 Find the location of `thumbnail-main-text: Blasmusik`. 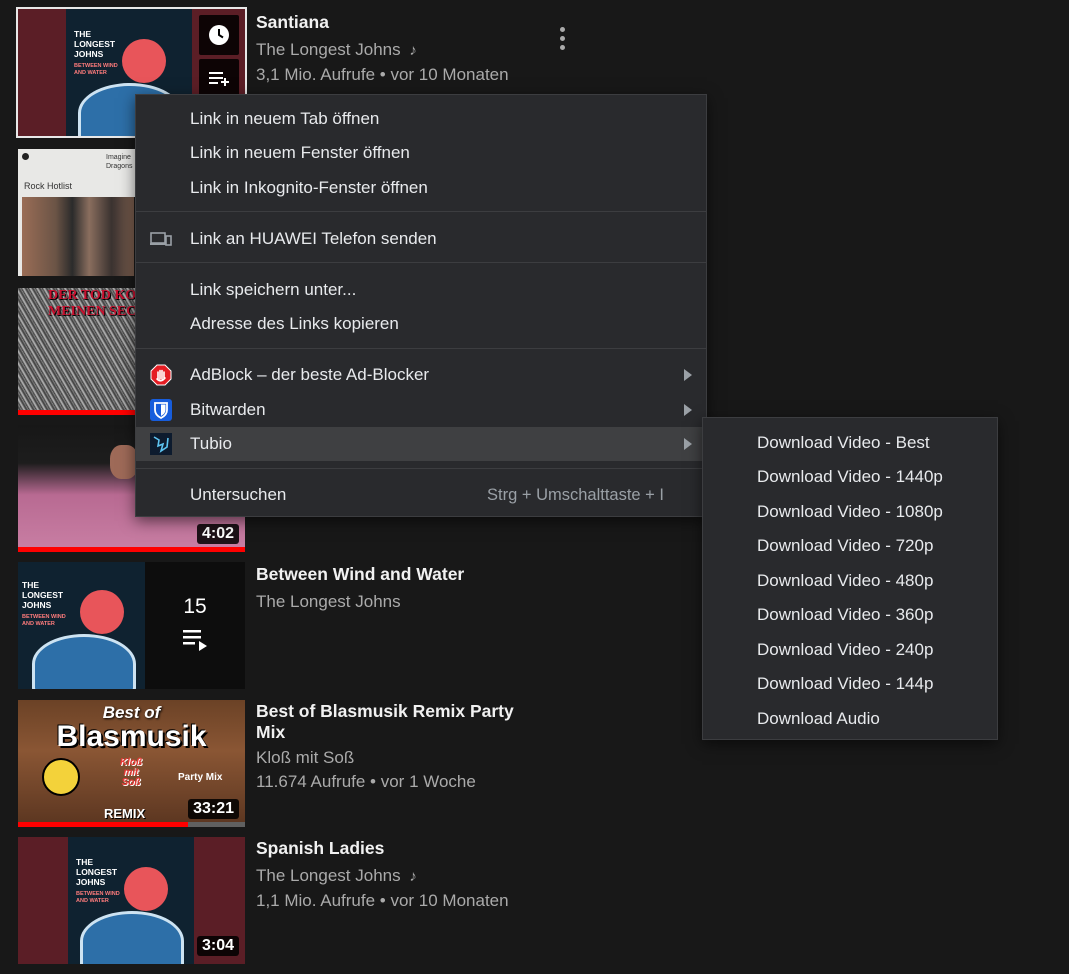

thumbnail-main-text: Blasmusik is located at coordinates (131, 736).